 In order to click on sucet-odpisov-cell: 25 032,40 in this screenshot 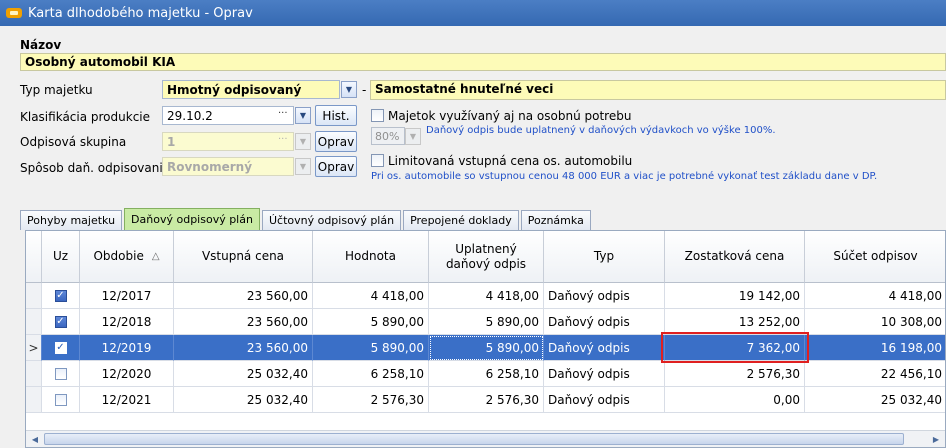, I will do `click(875, 400)`.